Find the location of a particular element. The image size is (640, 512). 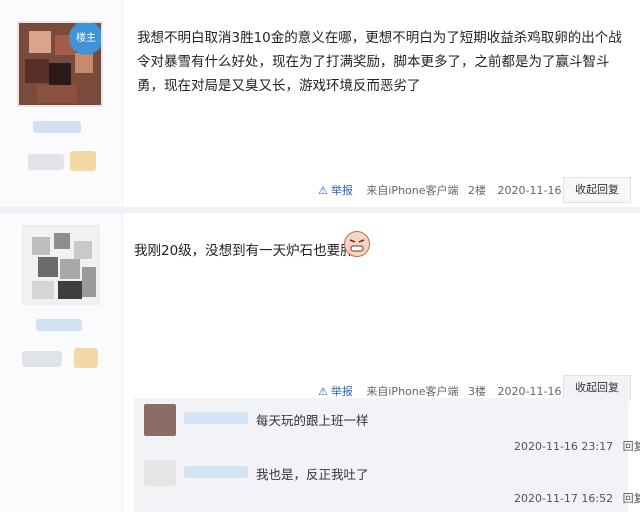

reply-time: 2020-11-16 23:17 is located at coordinates (564, 446).